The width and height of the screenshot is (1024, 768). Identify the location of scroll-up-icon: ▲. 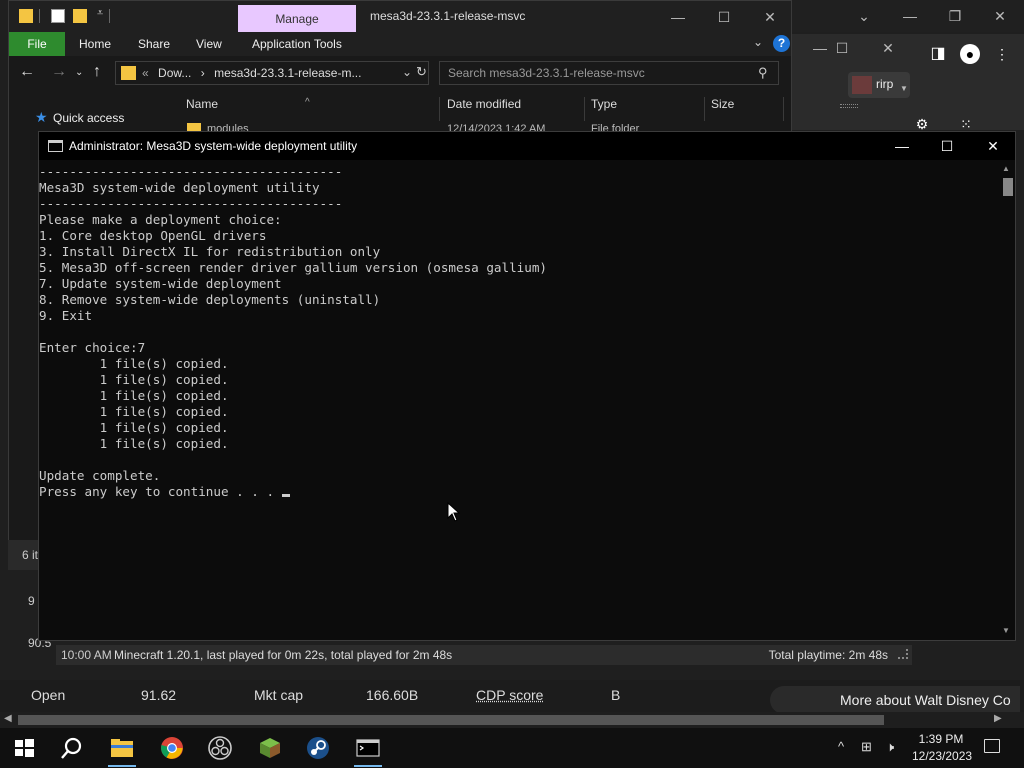
(1006, 168).